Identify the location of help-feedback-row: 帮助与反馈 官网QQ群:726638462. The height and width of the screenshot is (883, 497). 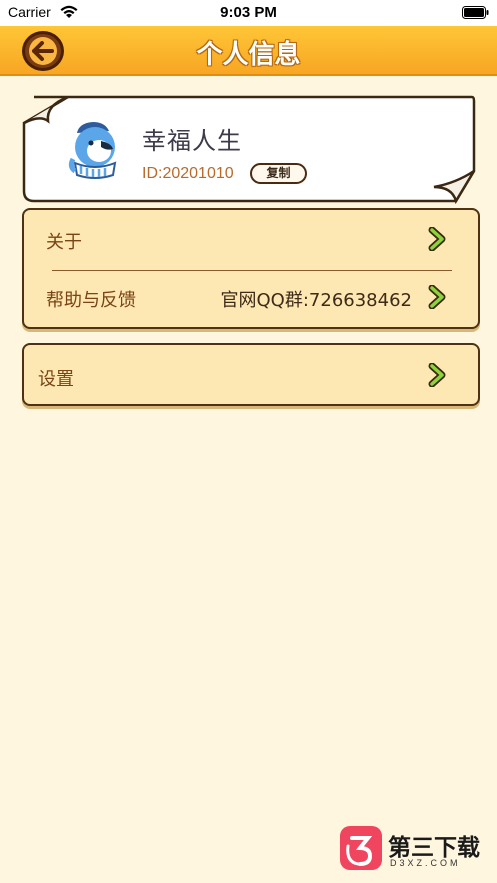
(251, 299).